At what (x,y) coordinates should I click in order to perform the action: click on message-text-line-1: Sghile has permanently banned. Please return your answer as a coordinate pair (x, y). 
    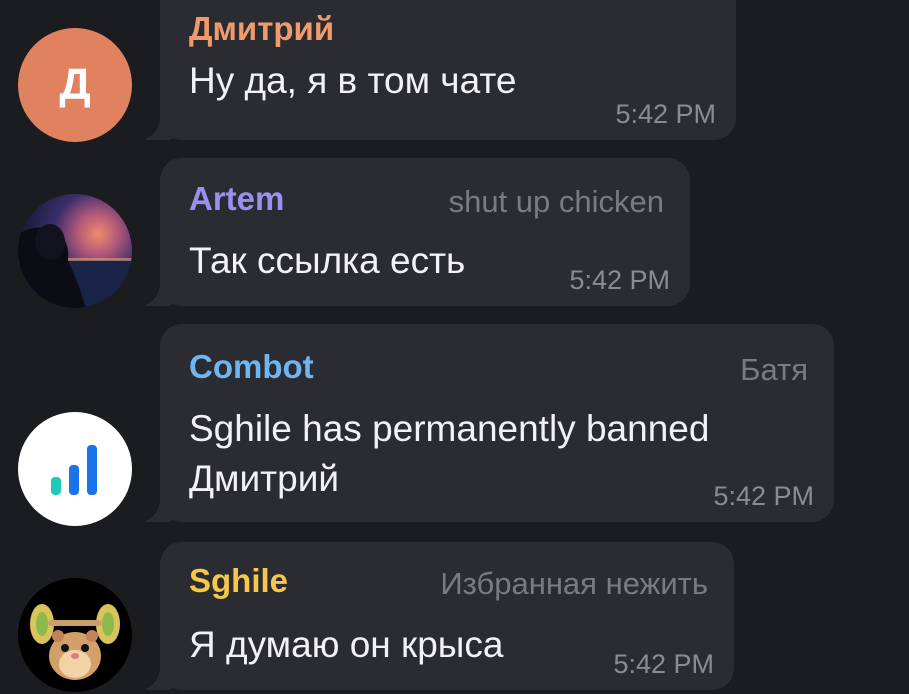
    Looking at the image, I should click on (449, 428).